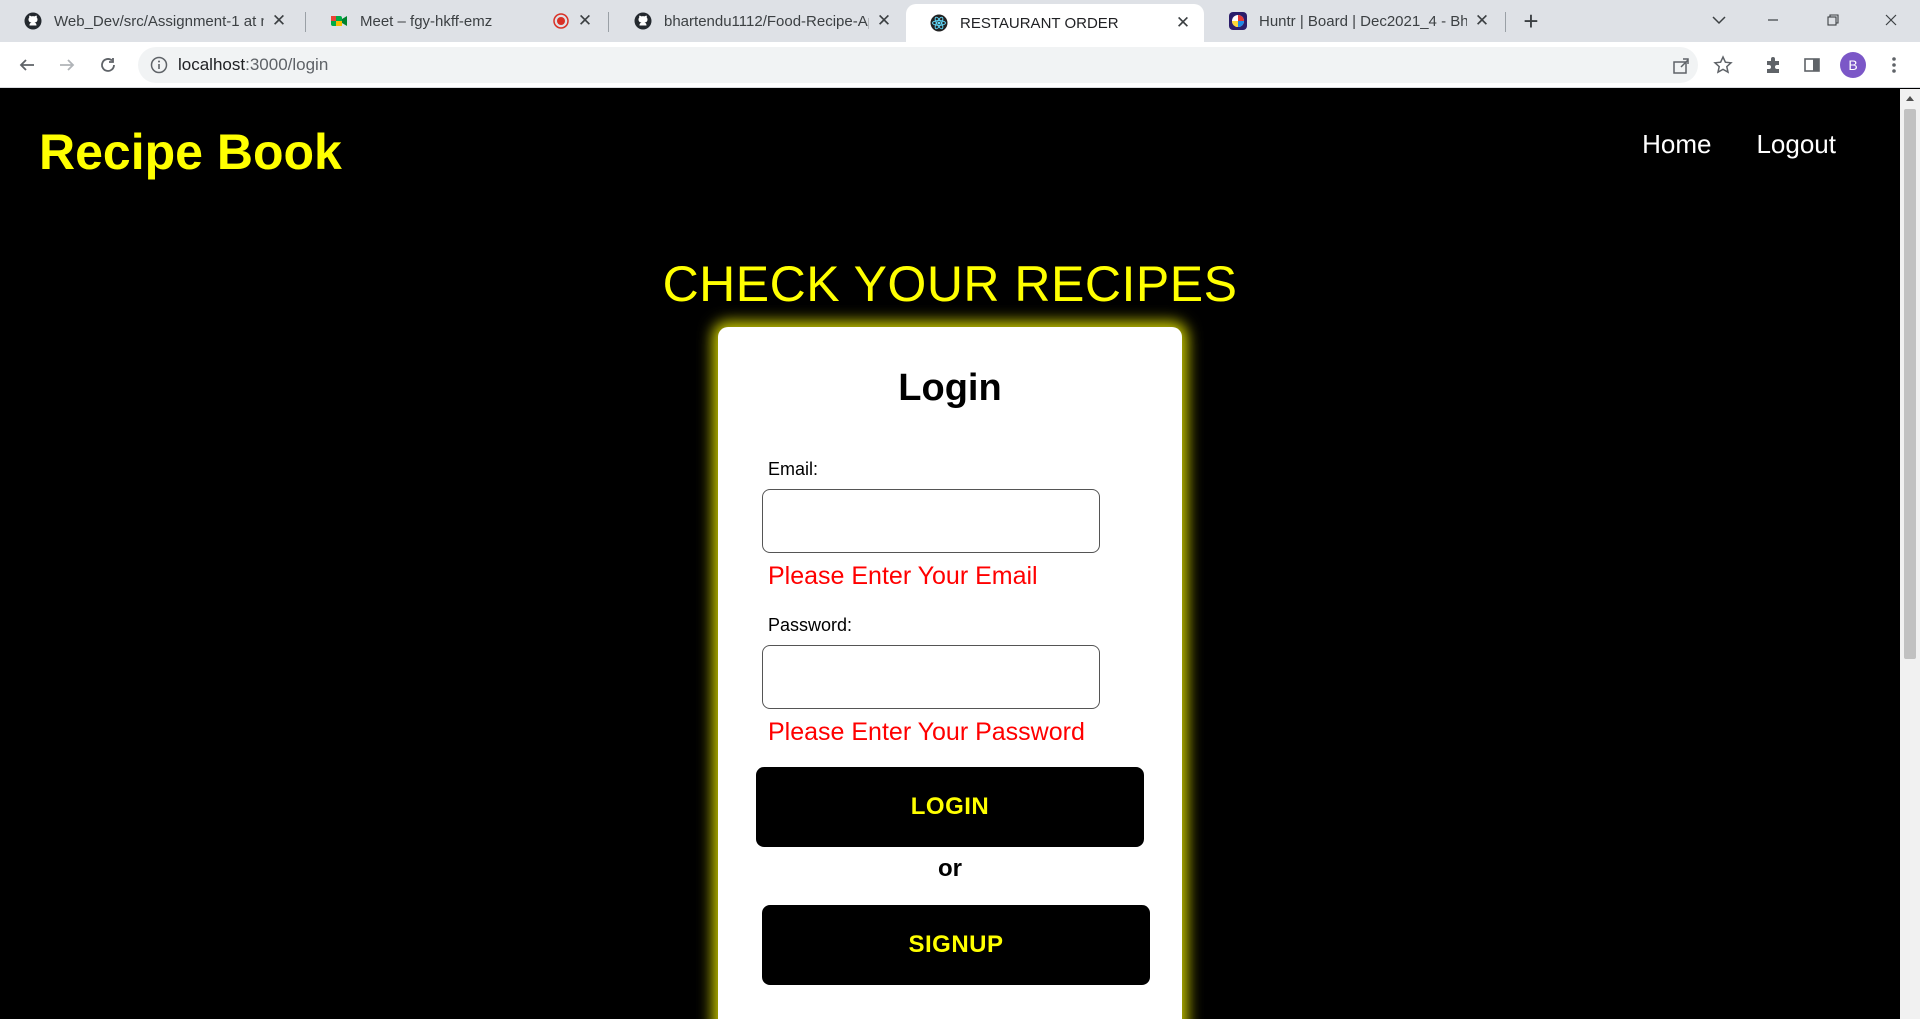 This screenshot has width=1920, height=1019. What do you see at coordinates (159, 21) in the screenshot?
I see `tab-title: Web_Dev/src/Assignment-1 at m` at bounding box center [159, 21].